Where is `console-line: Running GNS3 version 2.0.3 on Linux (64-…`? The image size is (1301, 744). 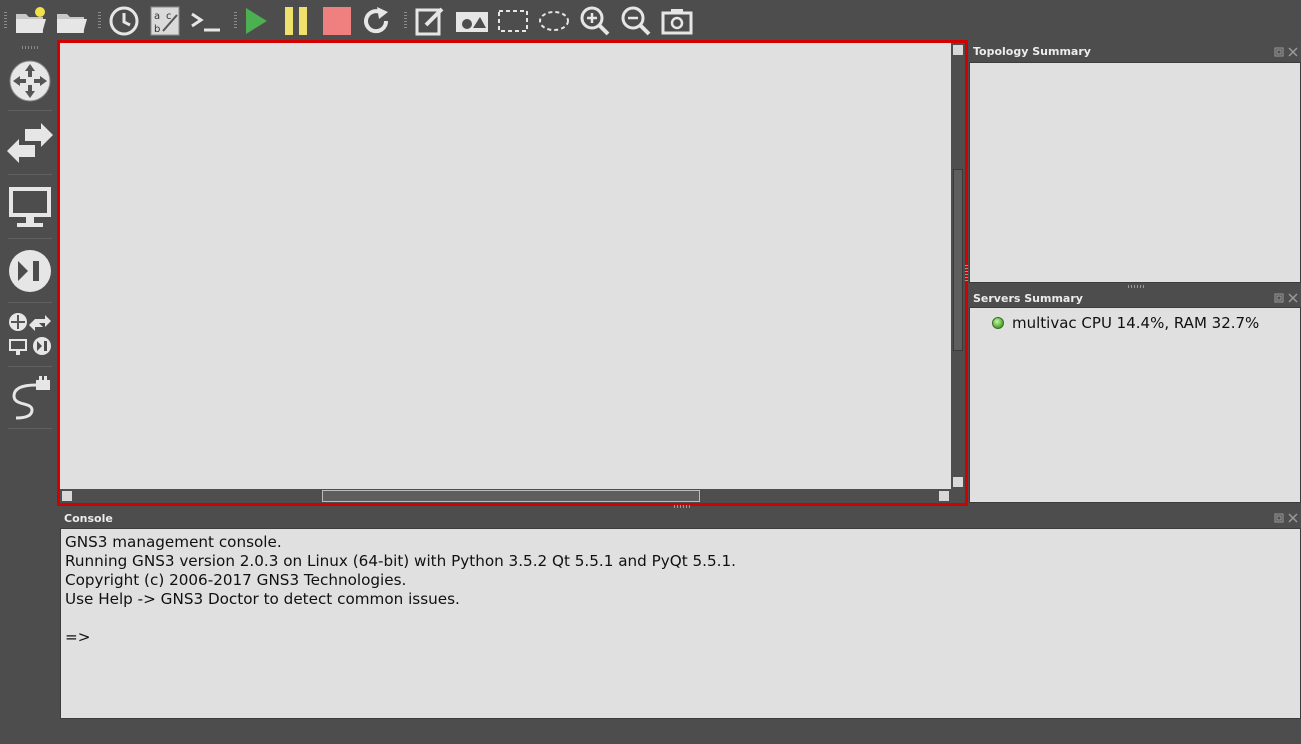
console-line: Running GNS3 version 2.0.3 on Linux (64-… is located at coordinates (400, 561).